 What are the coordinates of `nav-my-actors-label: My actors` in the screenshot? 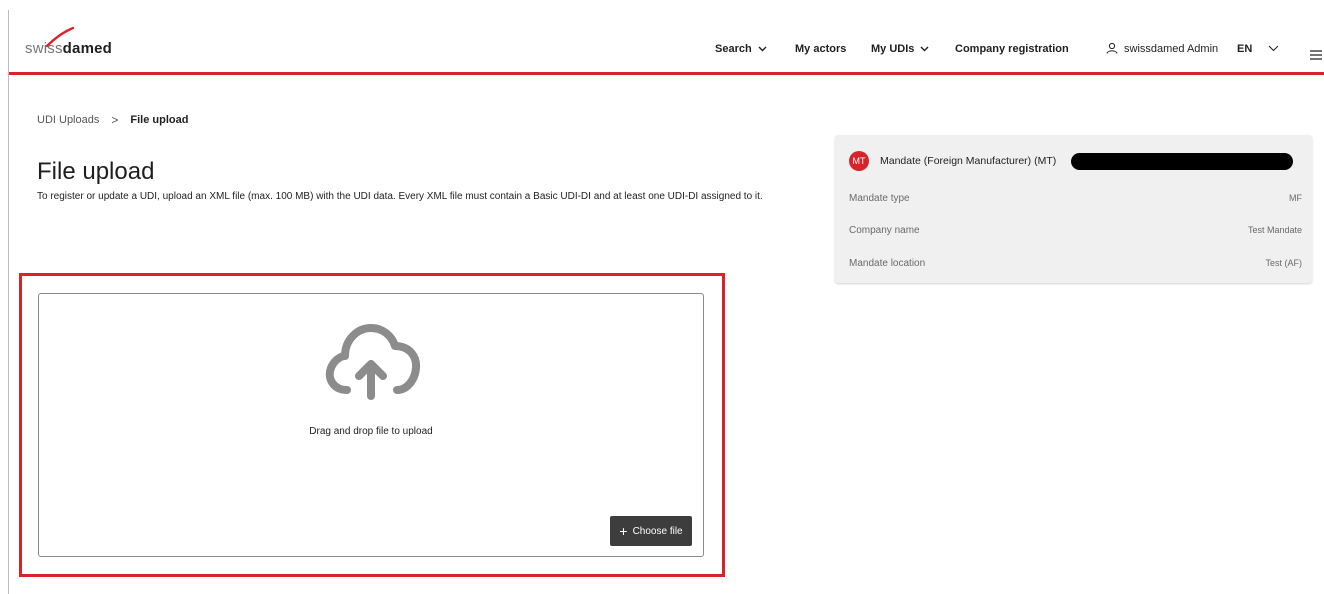 It's located at (821, 49).